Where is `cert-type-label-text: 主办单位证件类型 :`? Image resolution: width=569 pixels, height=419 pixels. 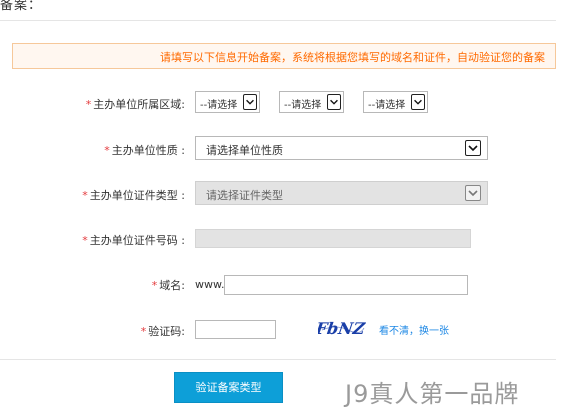
cert-type-label-text: 主办单位证件类型 : is located at coordinates (137, 195).